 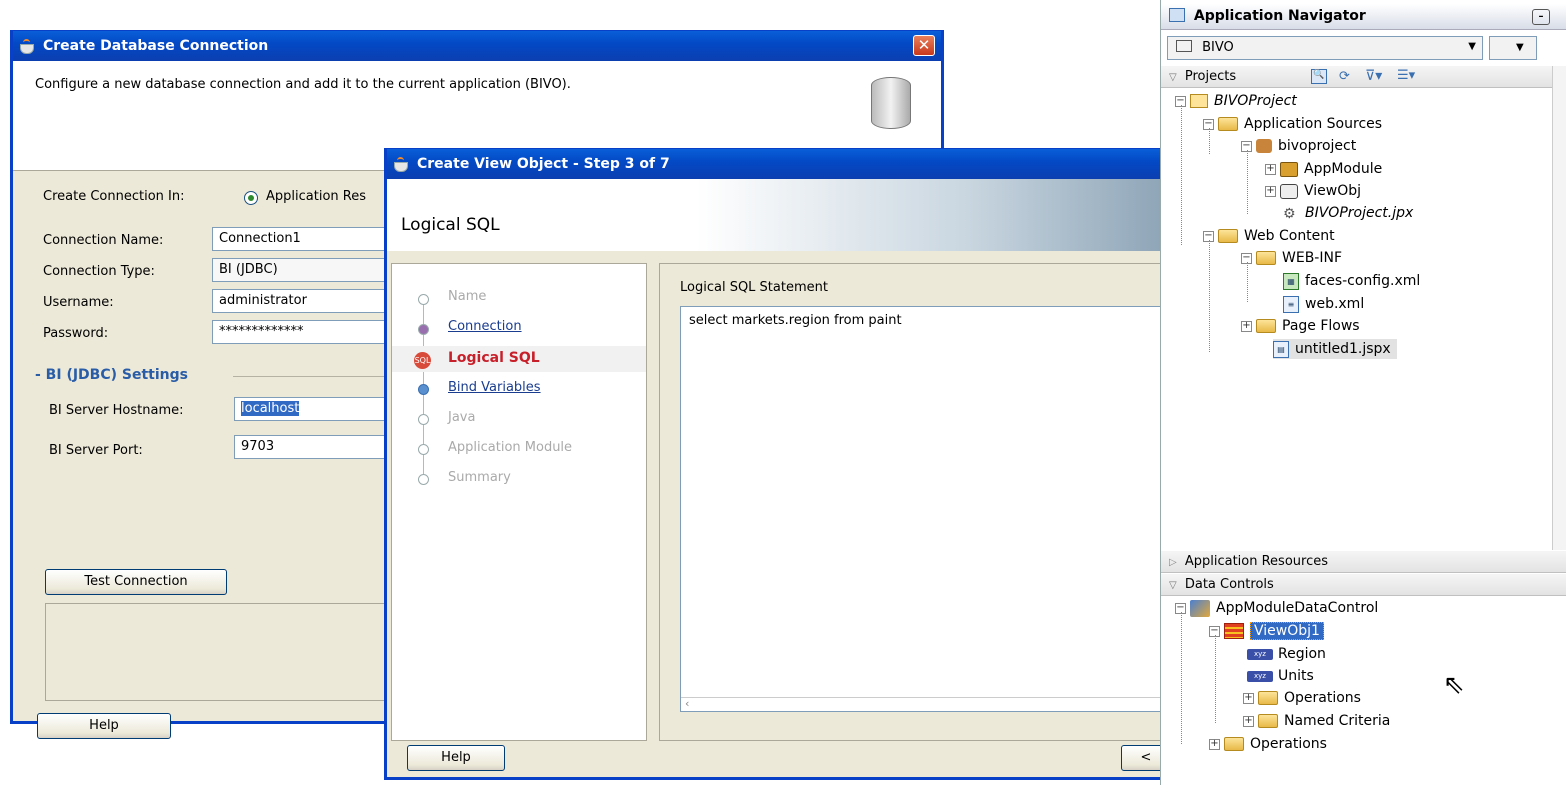 I want to click on tree-jpx-node: ⚙ BIVOProject.jpx, so click(x=1348, y=213).